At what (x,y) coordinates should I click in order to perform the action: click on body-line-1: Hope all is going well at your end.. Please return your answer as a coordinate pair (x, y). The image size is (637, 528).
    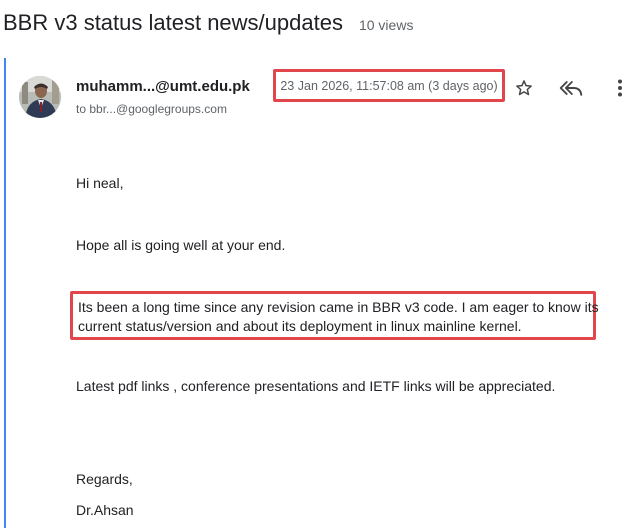
    Looking at the image, I should click on (181, 245).